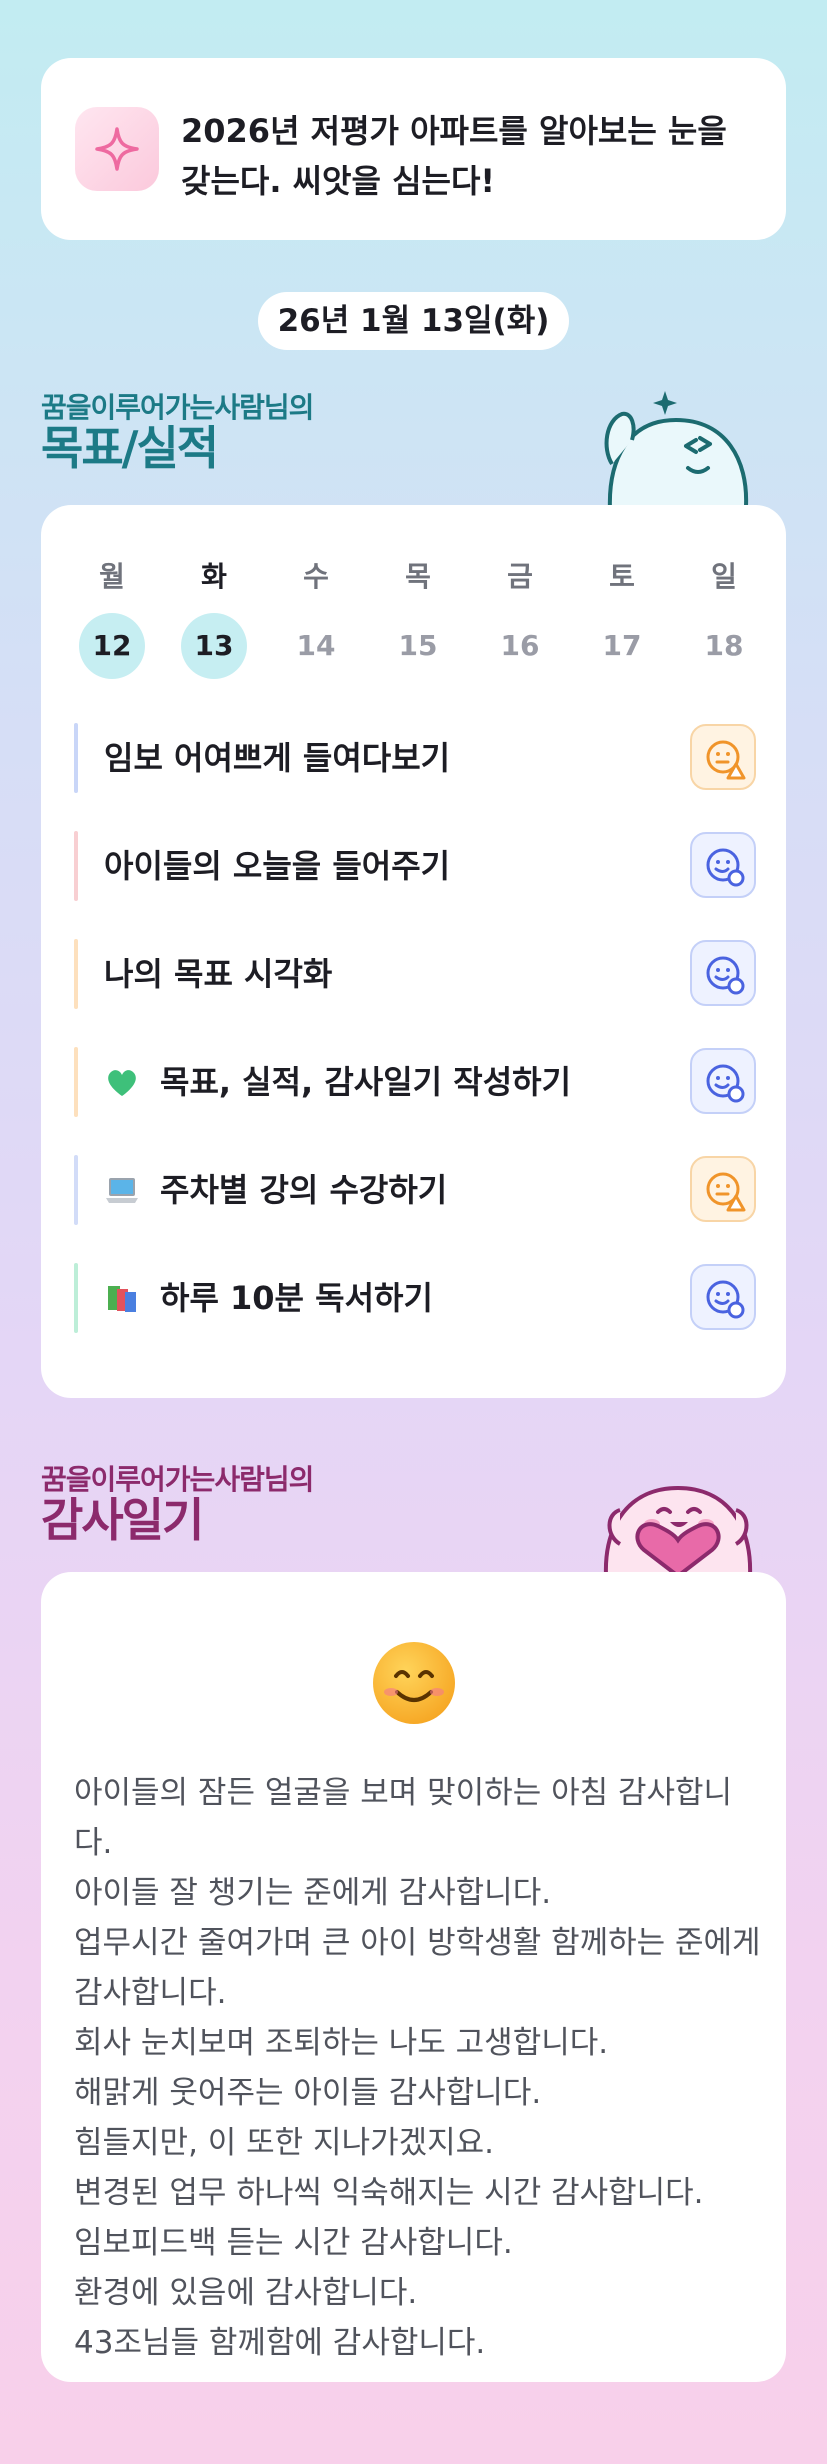  Describe the element at coordinates (214, 646) in the screenshot. I see `day-number: 13` at that location.